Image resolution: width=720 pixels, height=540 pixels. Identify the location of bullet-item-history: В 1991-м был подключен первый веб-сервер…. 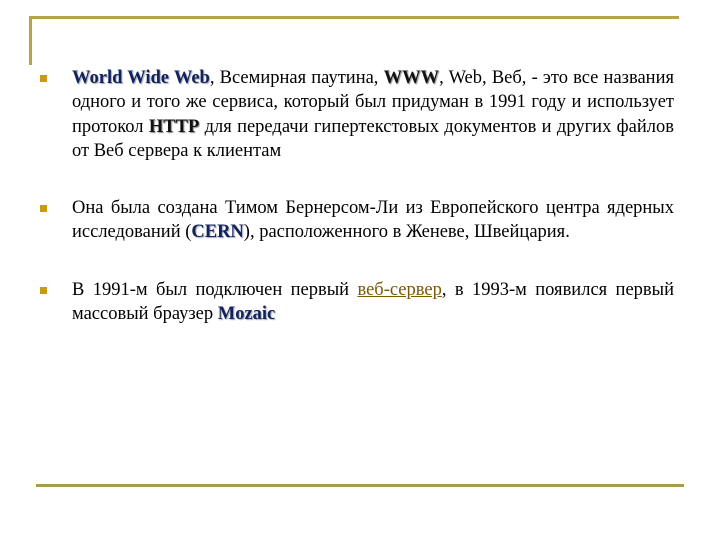
(357, 302).